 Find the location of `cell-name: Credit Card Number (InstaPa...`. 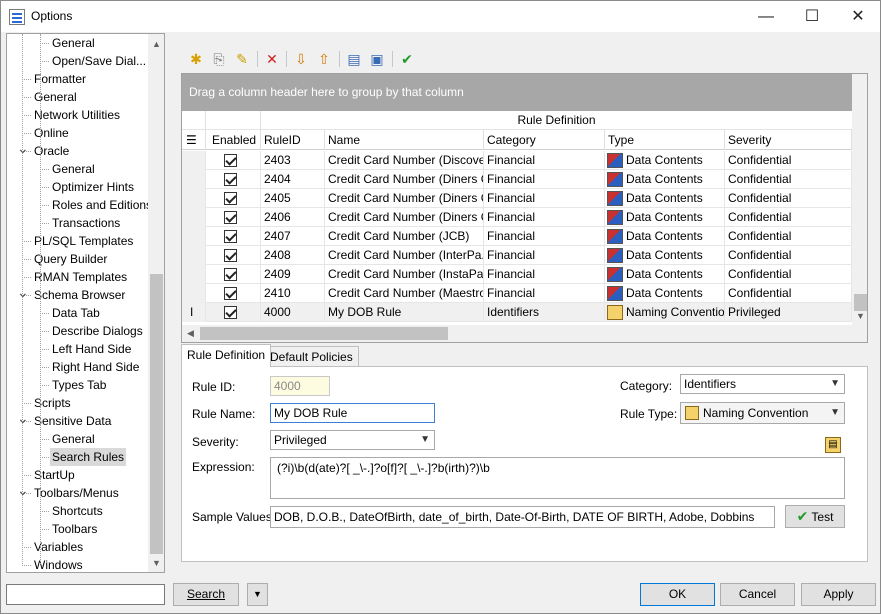

cell-name: Credit Card Number (InstaPa... is located at coordinates (404, 274).